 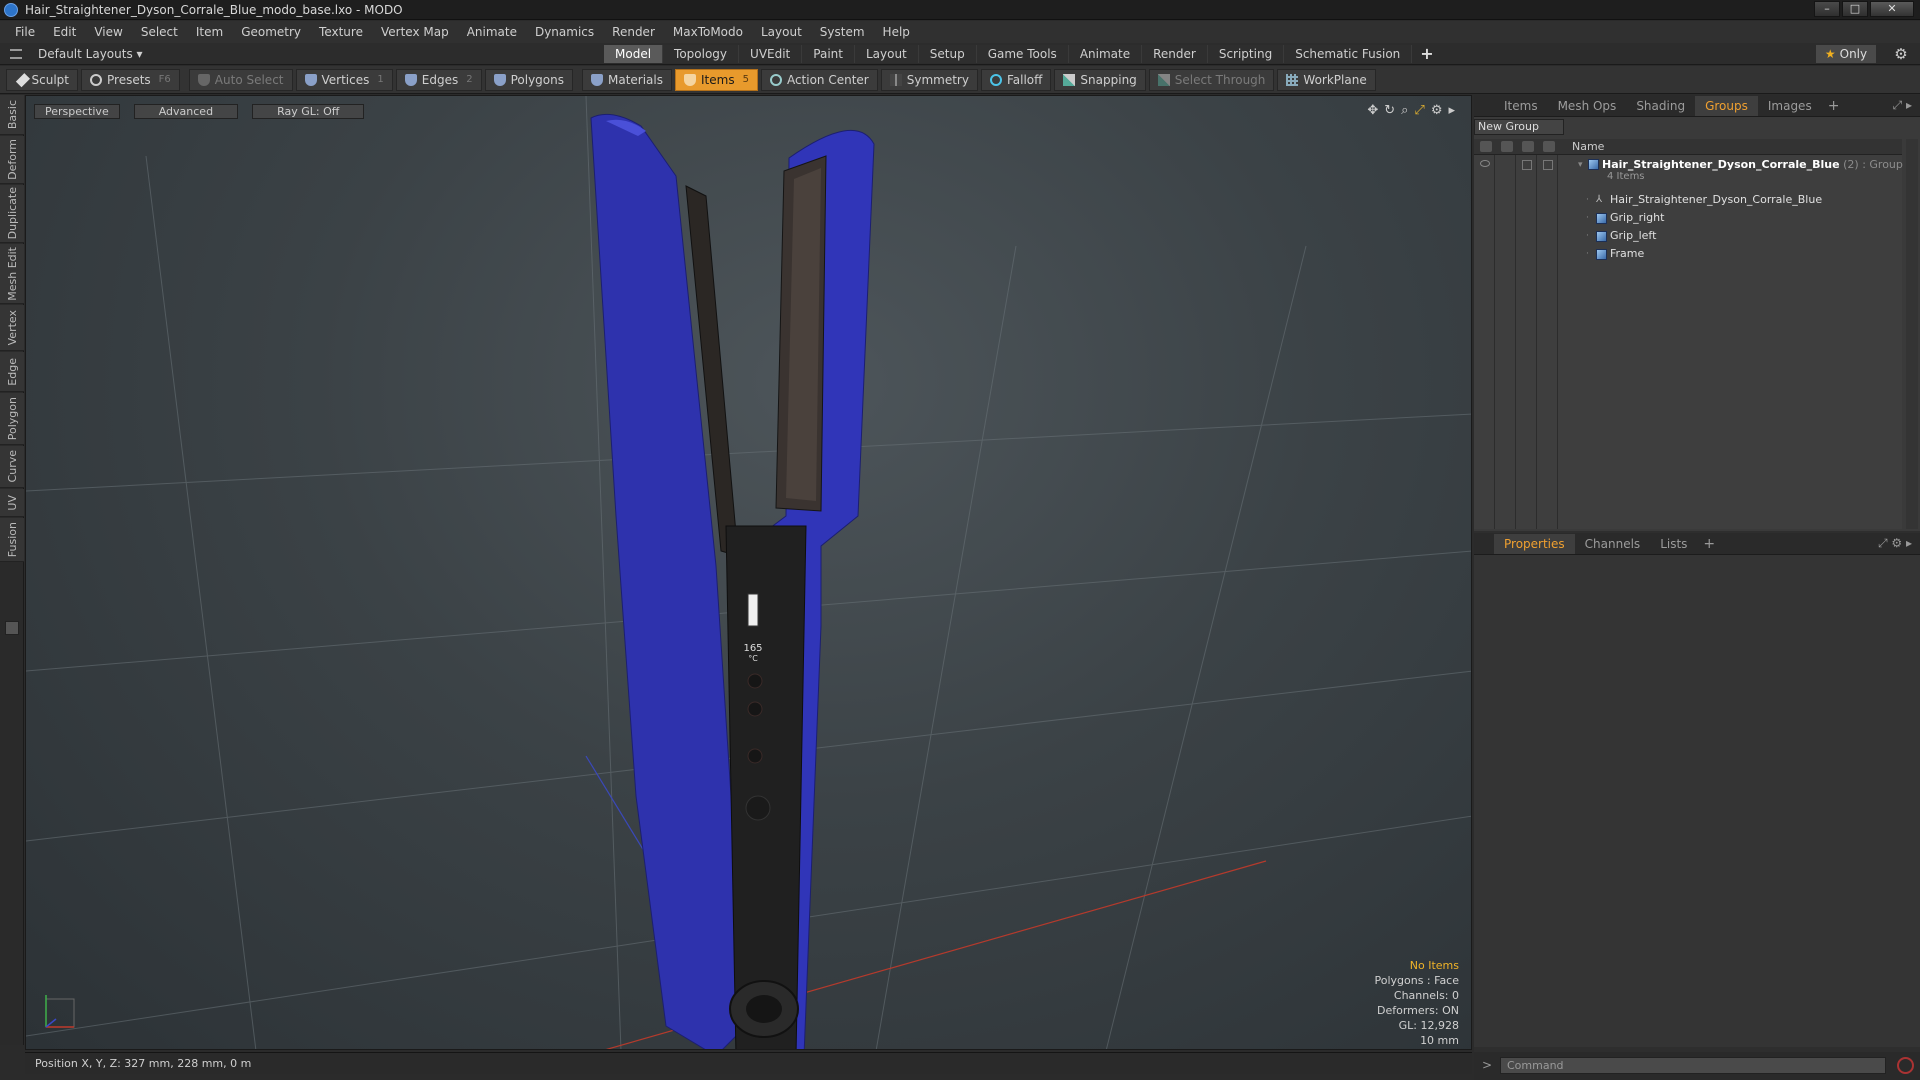 I want to click on menu-texture: Texture, so click(x=341, y=32).